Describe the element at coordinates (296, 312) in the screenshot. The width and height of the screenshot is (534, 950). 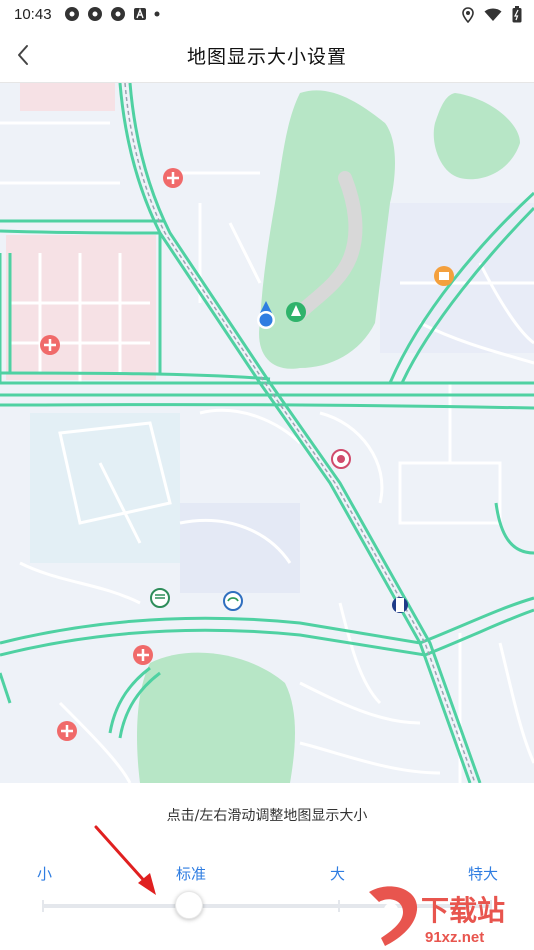
I see `park-icon` at that location.